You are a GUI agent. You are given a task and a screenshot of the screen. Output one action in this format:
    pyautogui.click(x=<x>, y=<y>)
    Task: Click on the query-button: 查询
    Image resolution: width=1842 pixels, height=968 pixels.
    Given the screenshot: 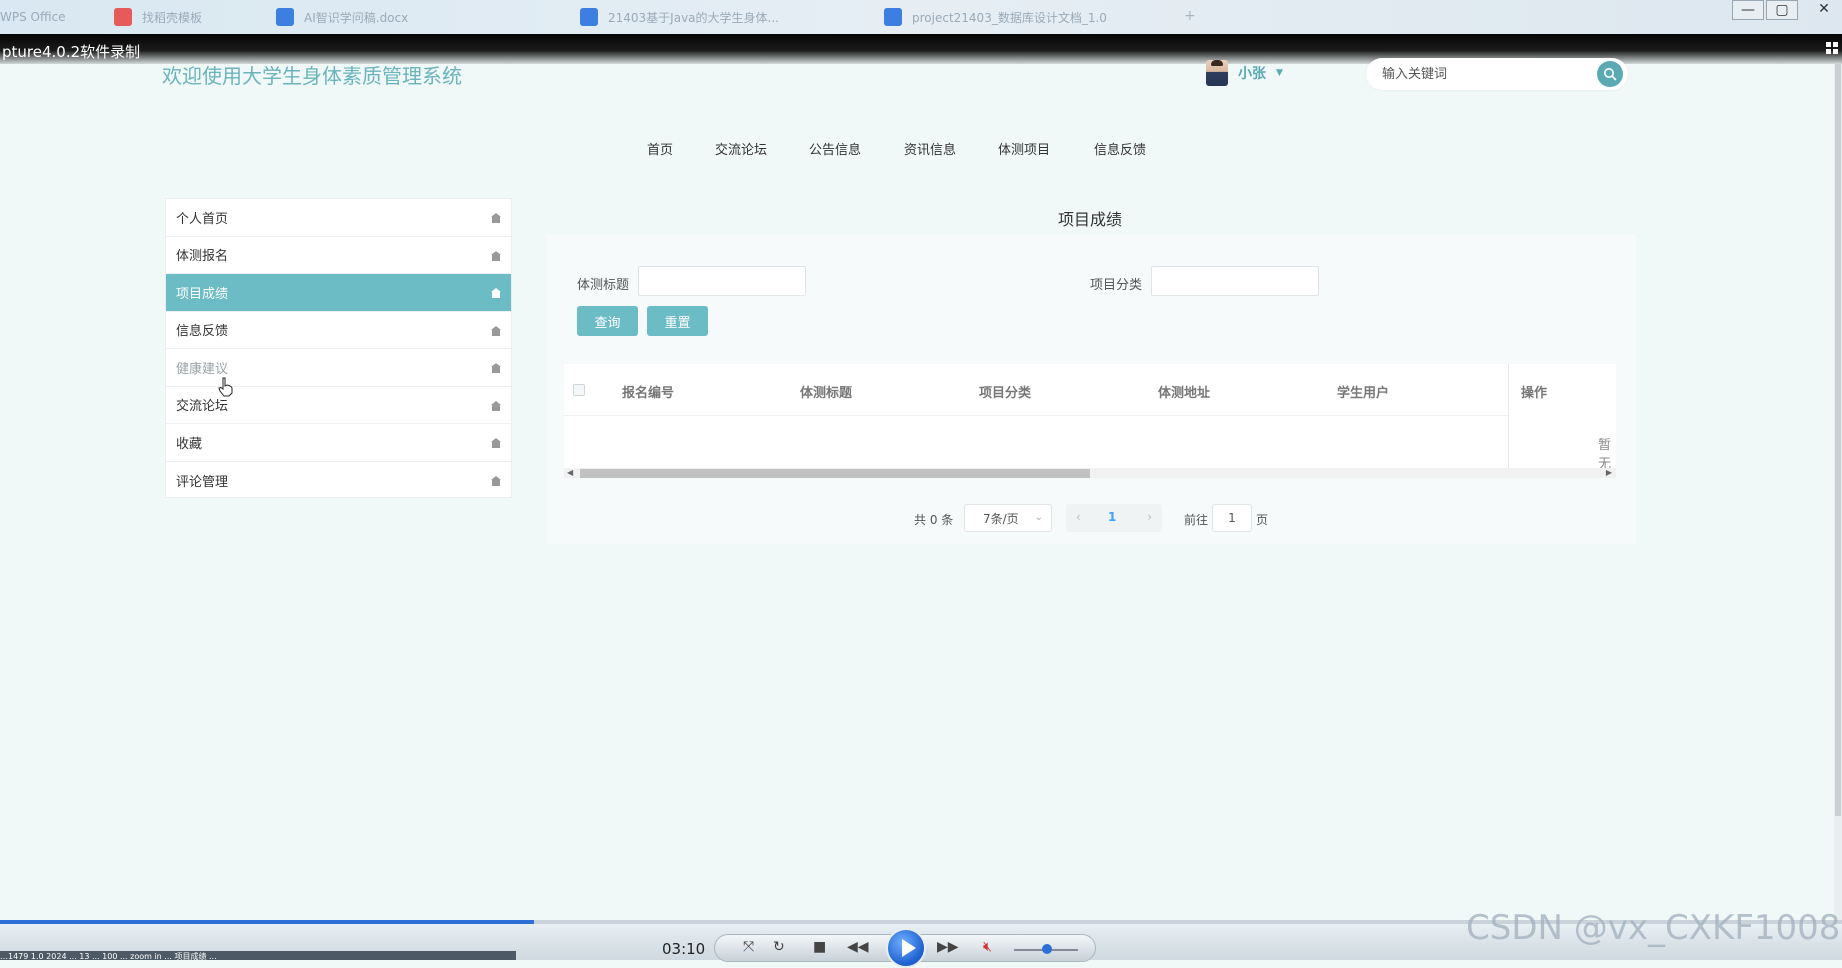 What is the action you would take?
    pyautogui.click(x=607, y=321)
    